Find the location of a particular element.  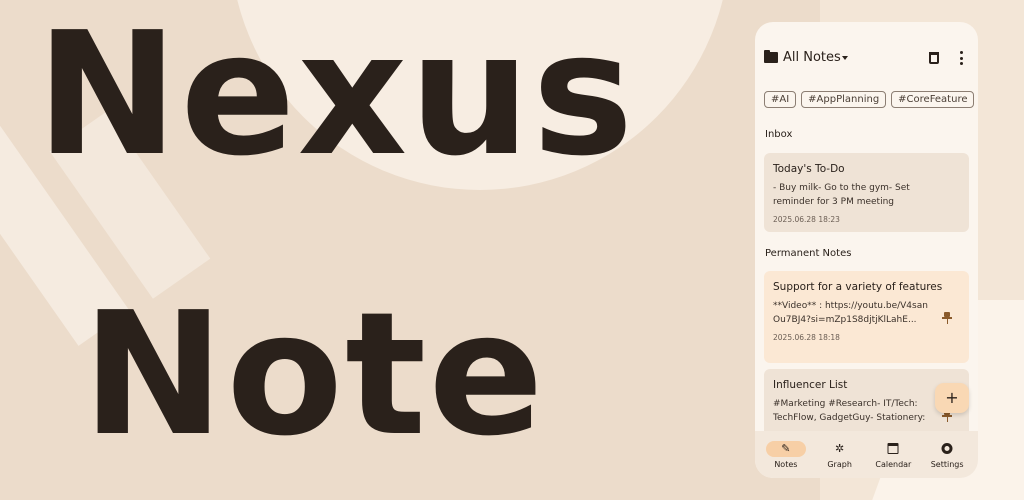

section-permanent-label: Permanent Notes is located at coordinates (808, 253).